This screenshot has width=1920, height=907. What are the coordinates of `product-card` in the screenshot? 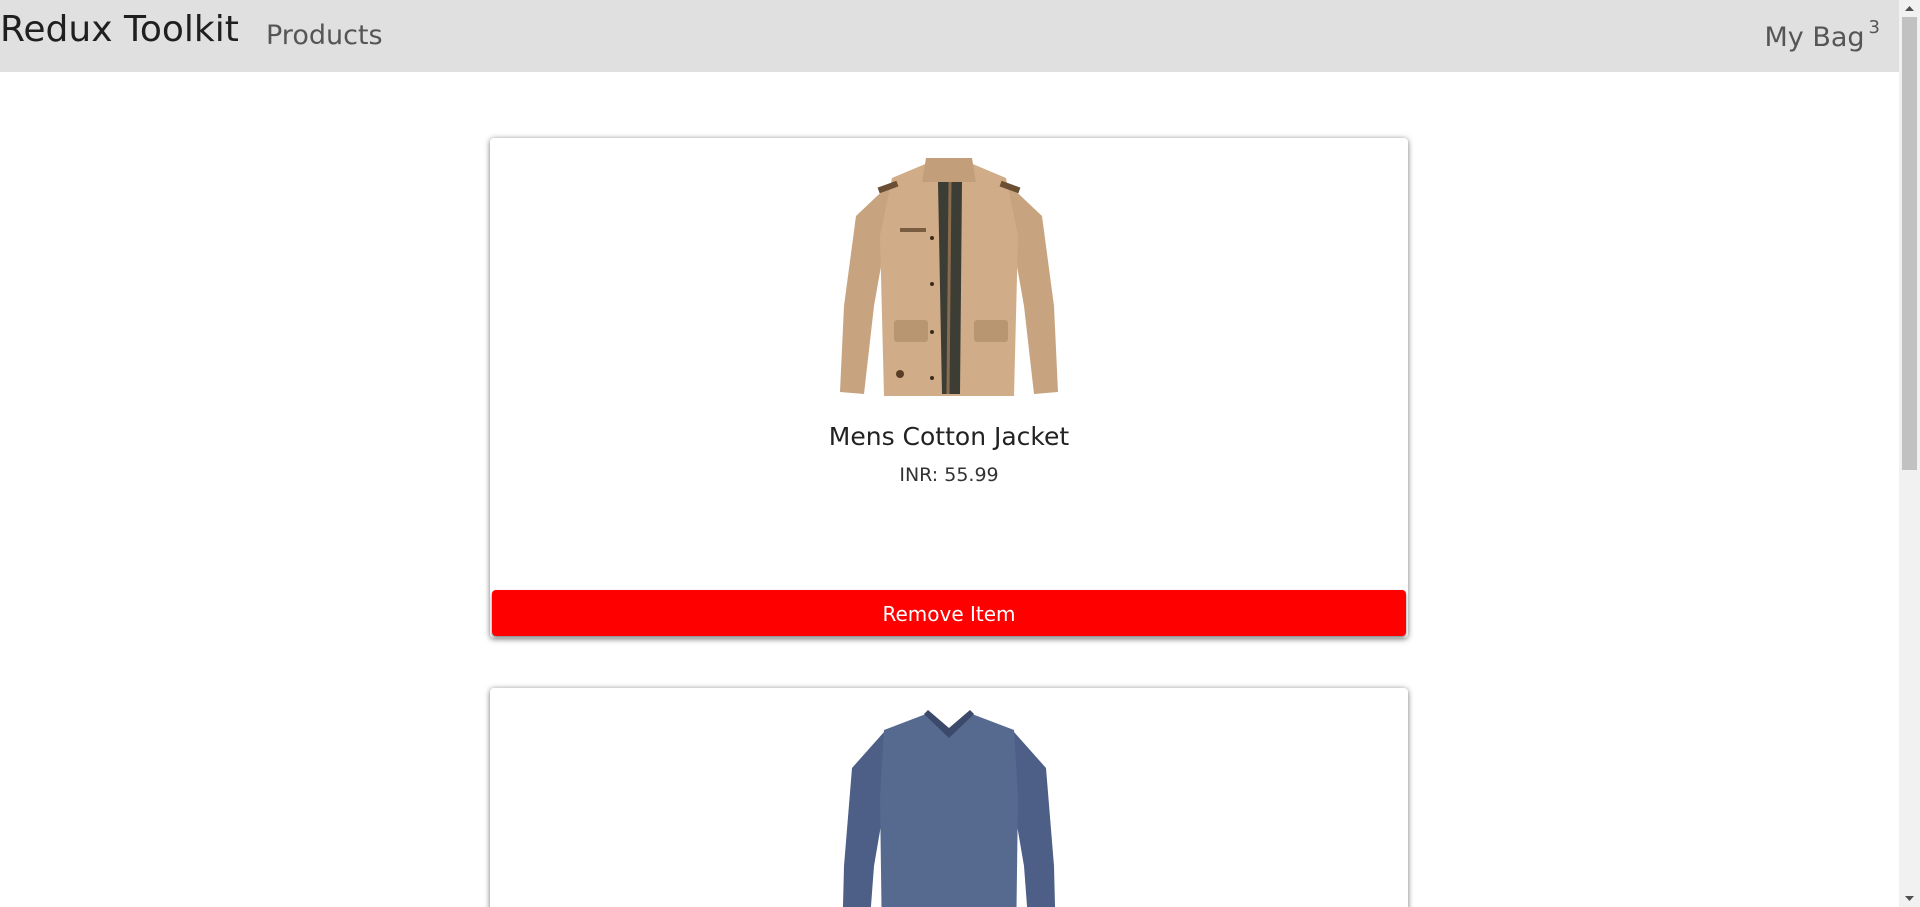 It's located at (949, 797).